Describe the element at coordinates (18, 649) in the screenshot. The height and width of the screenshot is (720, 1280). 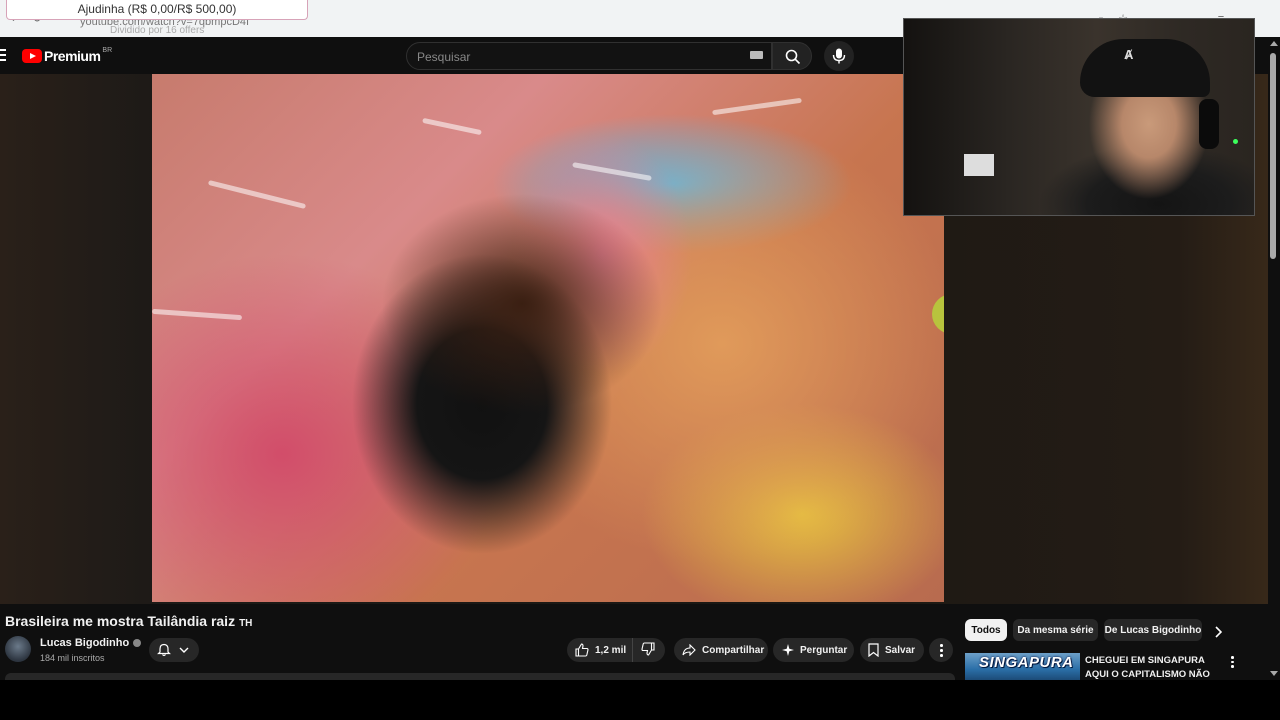
I see `channel-avatar` at that location.